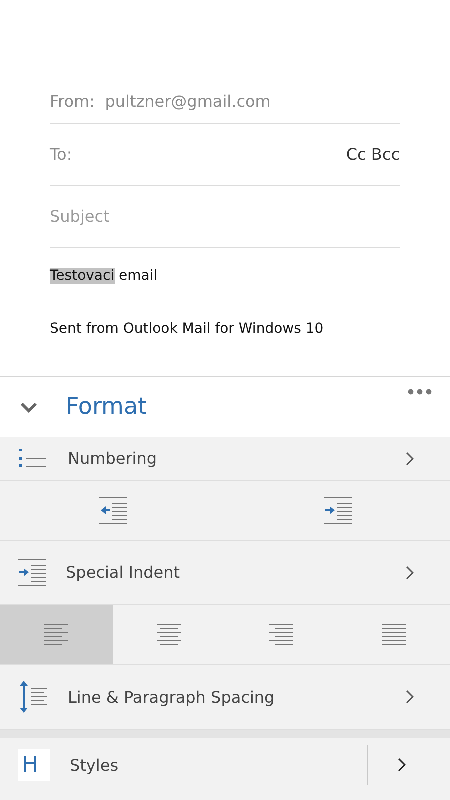 Image resolution: width=450 pixels, height=800 pixels. Describe the element at coordinates (107, 407) in the screenshot. I see `panel-title: Format` at that location.